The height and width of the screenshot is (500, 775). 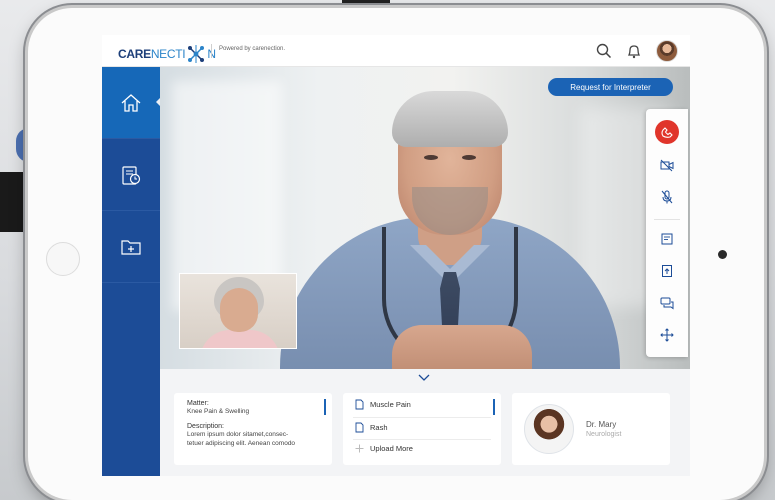 I want to click on doctor-left-eye, so click(x=431, y=157).